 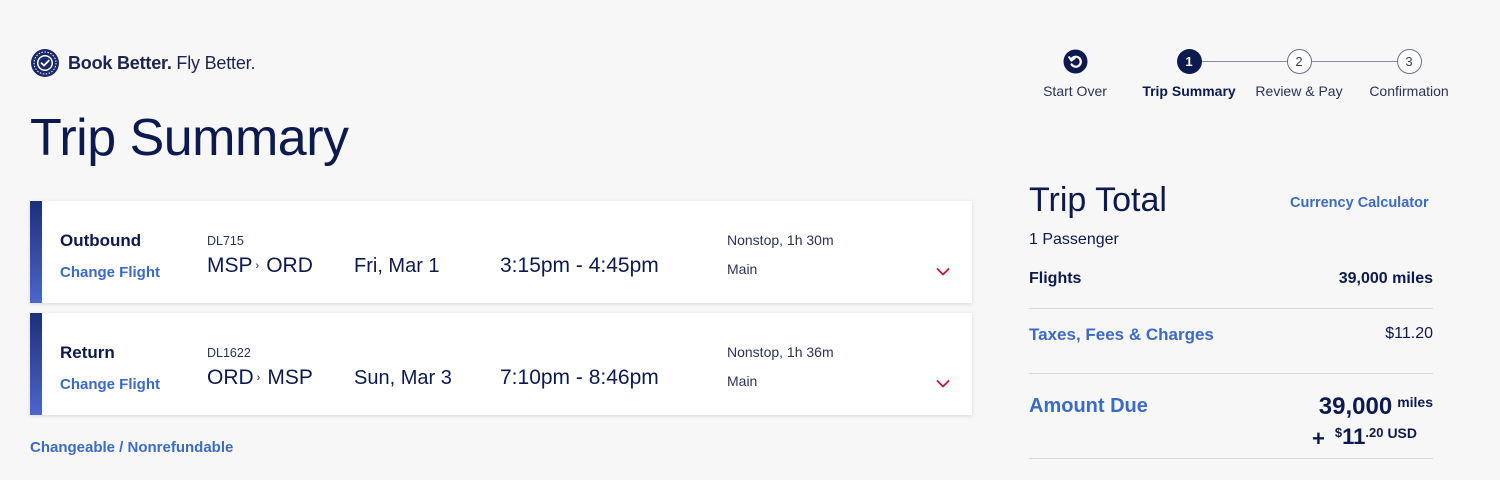 I want to click on step-confirmation: 3 Confirmation, so click(x=1409, y=74).